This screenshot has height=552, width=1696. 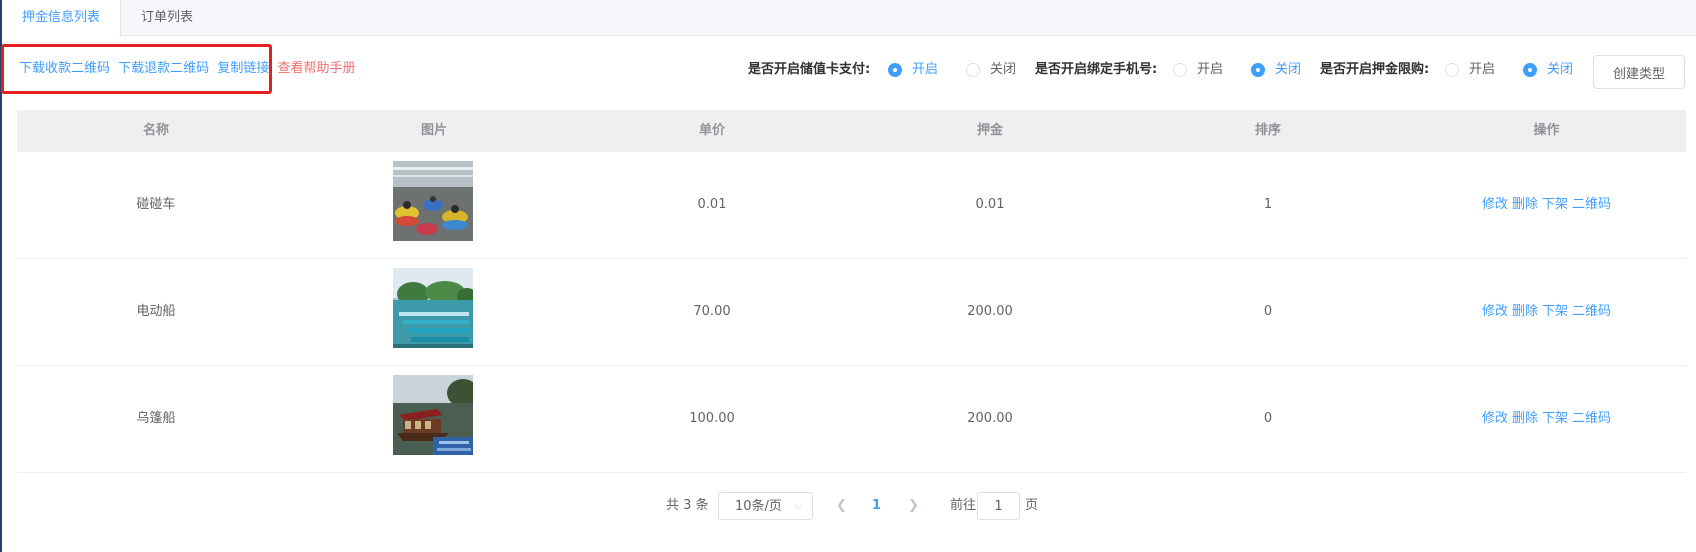 I want to click on page-number-current: 1, so click(x=876, y=506).